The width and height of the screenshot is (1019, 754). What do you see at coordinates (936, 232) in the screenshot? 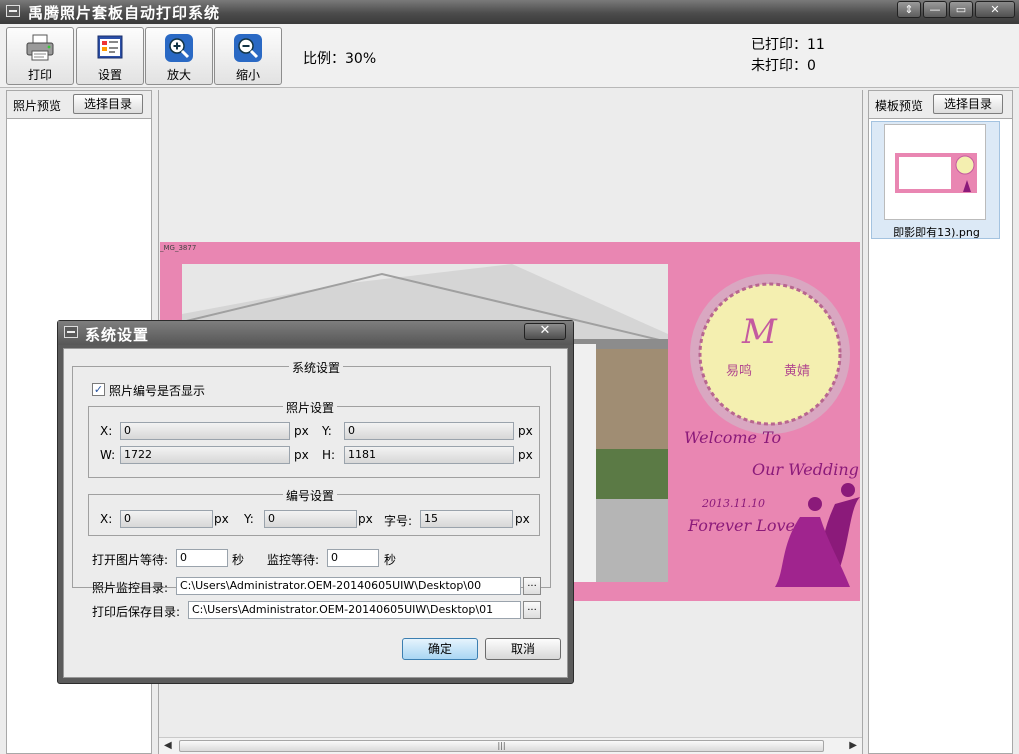
I see `template-thumbnail-caption: 即影即有13).png` at bounding box center [936, 232].